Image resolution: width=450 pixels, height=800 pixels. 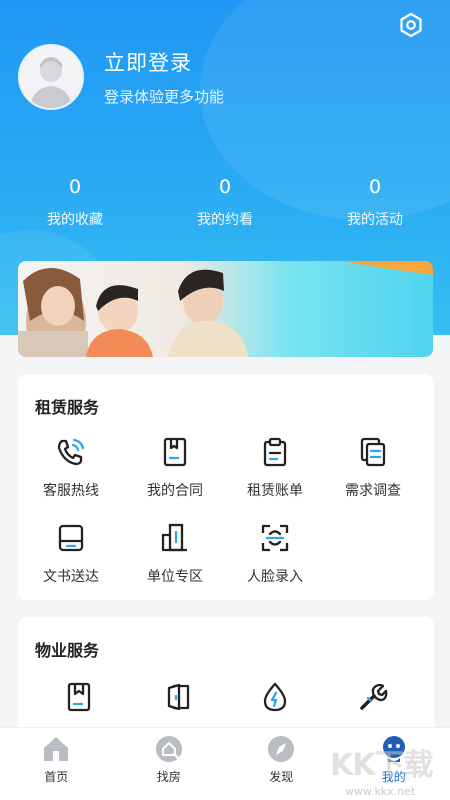 I want to click on tab-find-house: 找房, so click(x=169, y=764).